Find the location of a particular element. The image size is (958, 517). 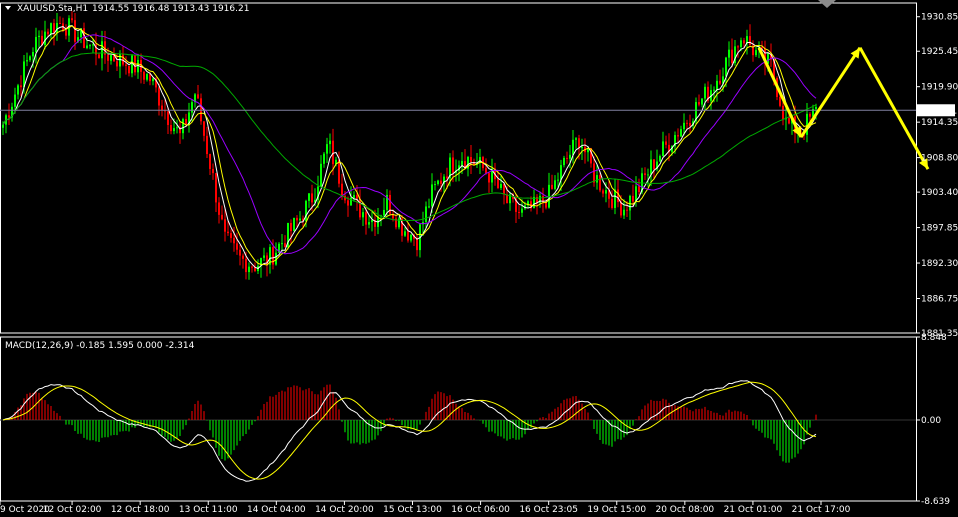

time-tick-label: 19 Oct 15:00 is located at coordinates (616, 510).